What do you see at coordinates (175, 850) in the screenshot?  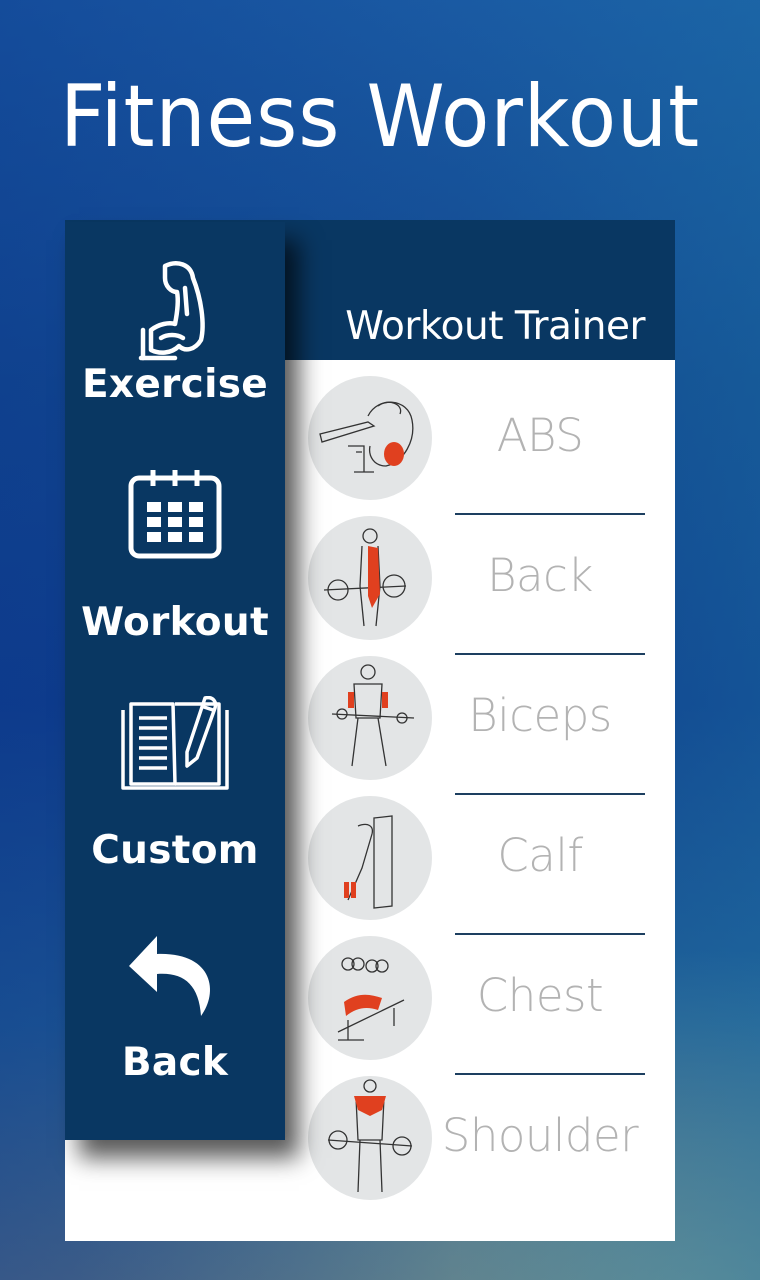 I see `nav-label-custom: Custom` at bounding box center [175, 850].